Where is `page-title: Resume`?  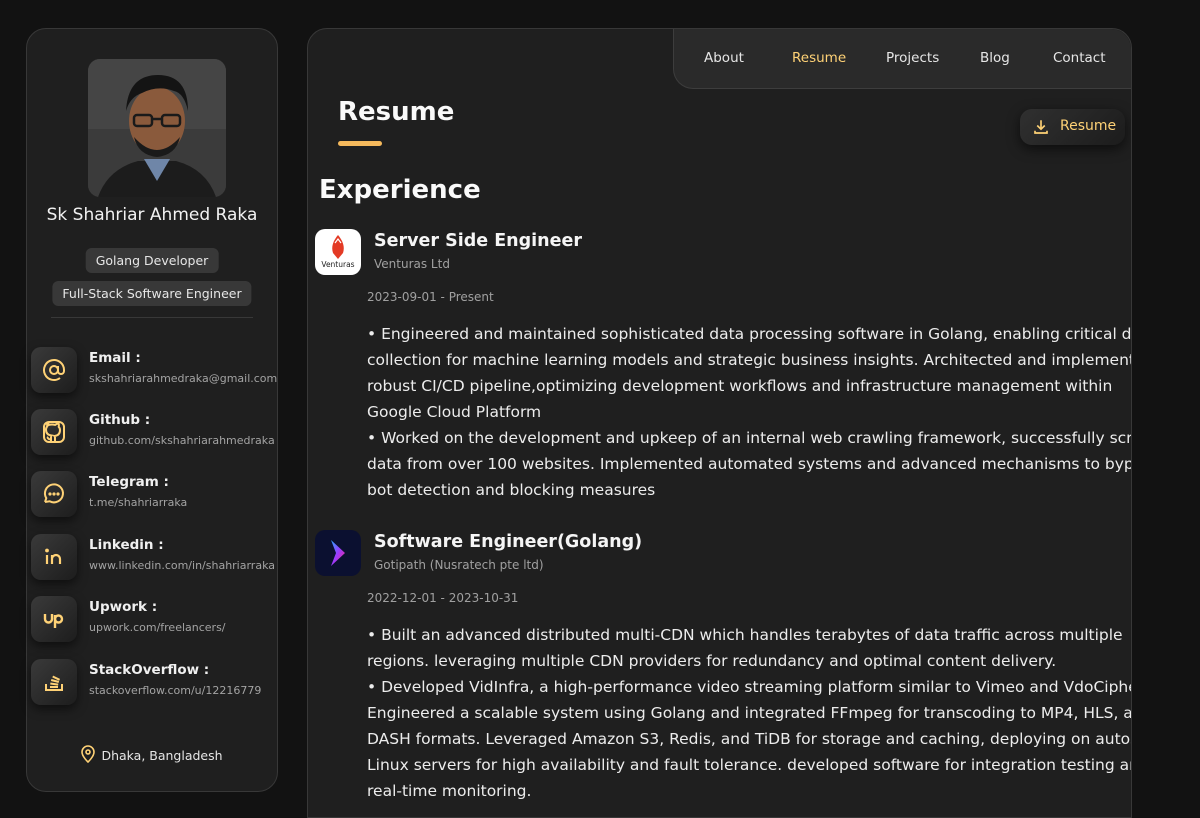 page-title: Resume is located at coordinates (396, 112).